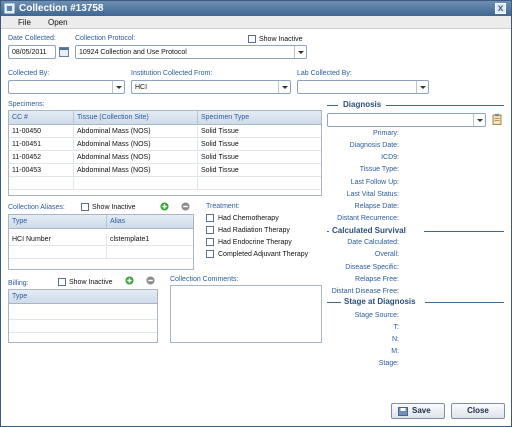 Image resolution: width=512 pixels, height=427 pixels. I want to click on billing-table: Type, so click(83, 316).